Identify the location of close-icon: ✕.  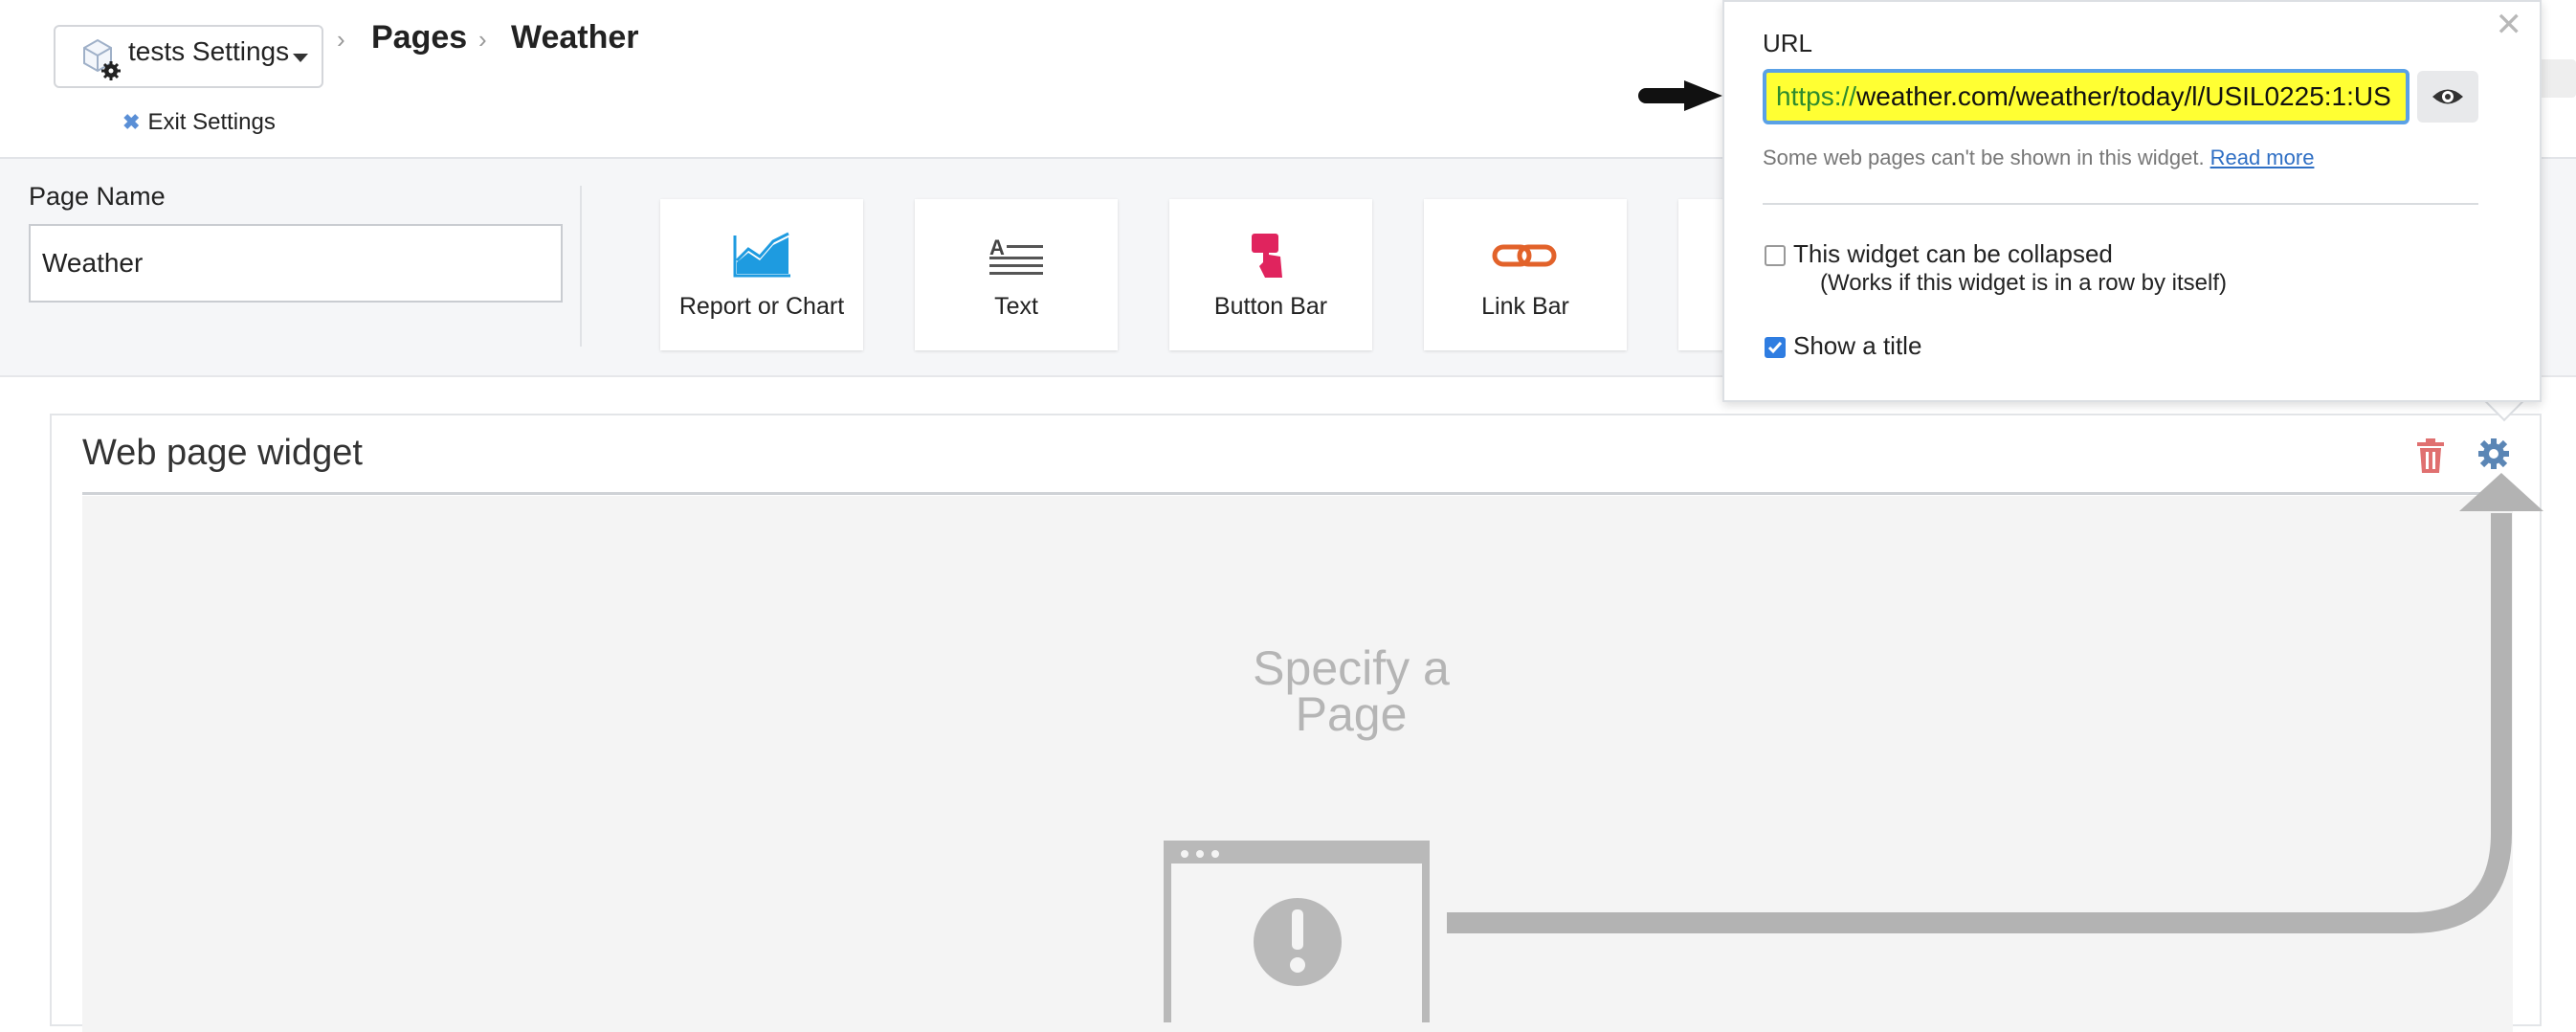
(2509, 25).